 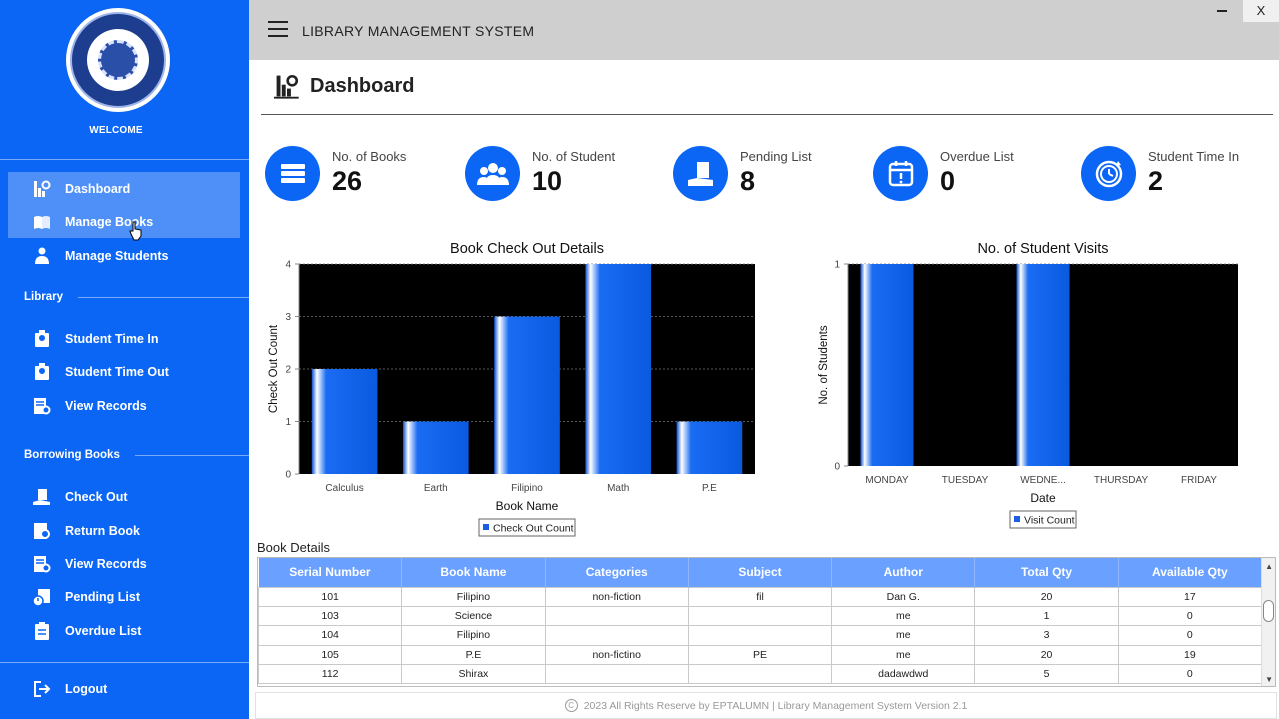 What do you see at coordinates (760, 596) in the screenshot?
I see `table-row: 101 Filipino non-fiction fil Dan G. 20 17` at bounding box center [760, 596].